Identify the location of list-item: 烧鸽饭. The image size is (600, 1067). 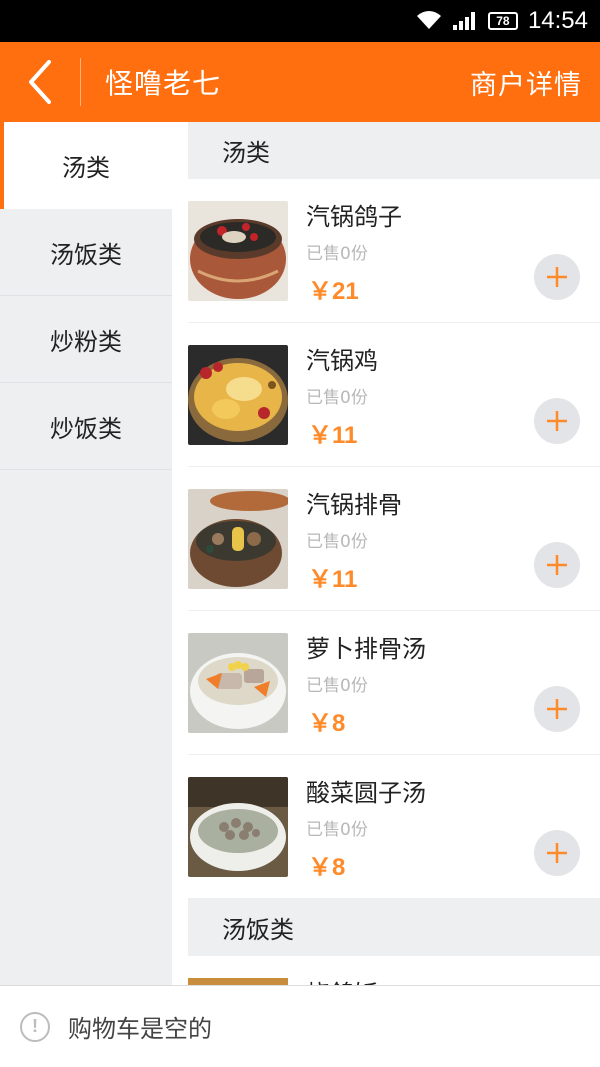
(394, 970).